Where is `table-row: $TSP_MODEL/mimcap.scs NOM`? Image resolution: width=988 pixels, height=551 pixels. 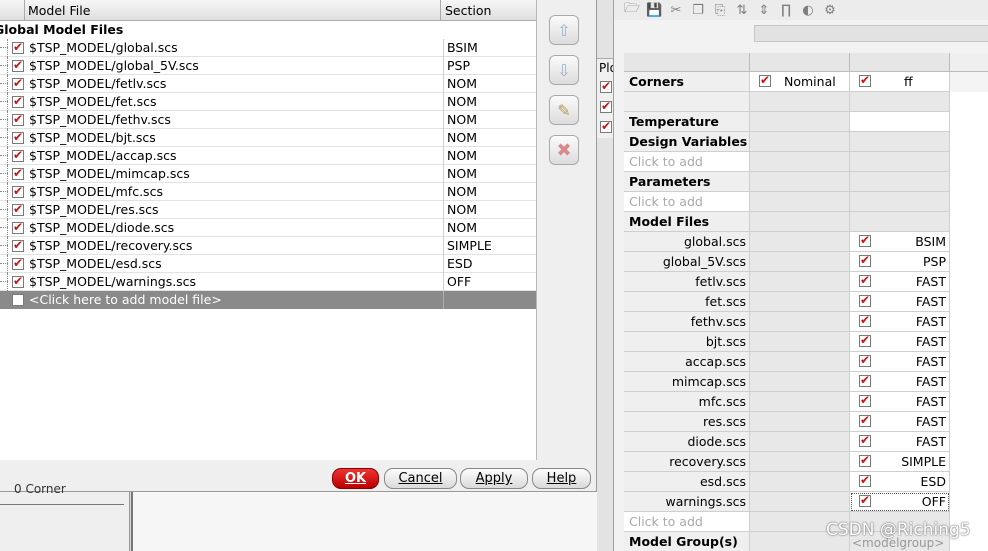 table-row: $TSP_MODEL/mimcap.scs NOM is located at coordinates (268, 174).